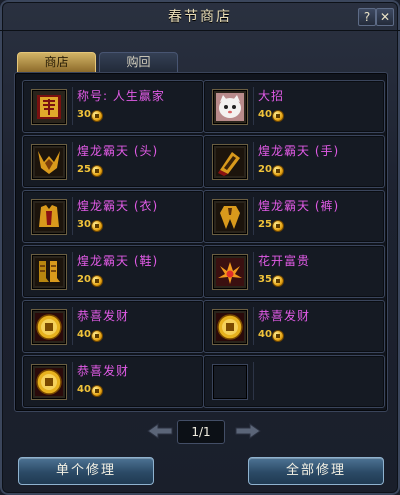 This screenshot has width=400, height=495. Describe the element at coordinates (294, 161) in the screenshot. I see `item-slot: 煌龙霸天 (手) 20` at that location.